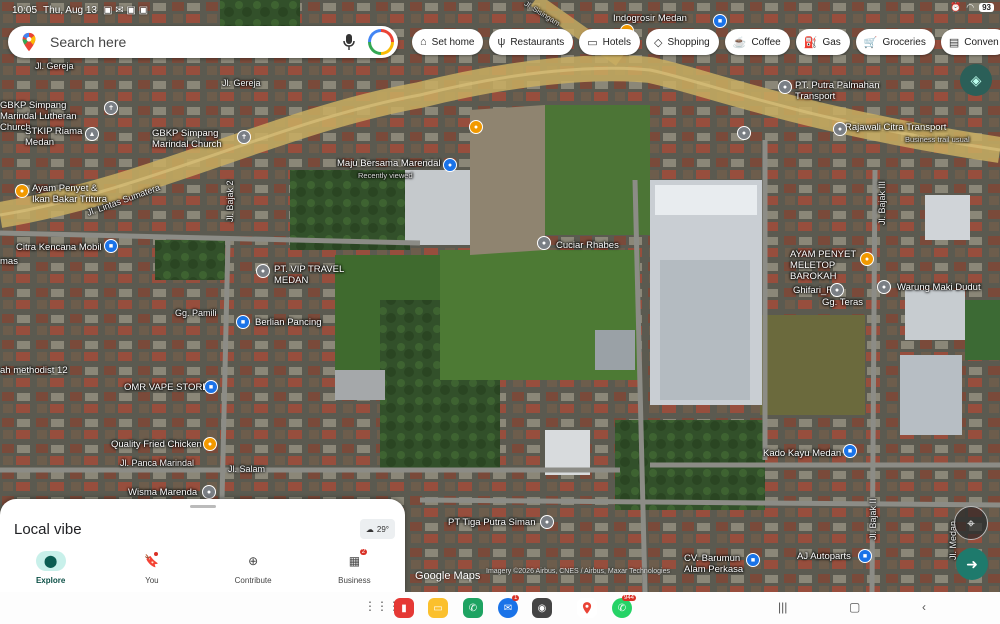  Describe the element at coordinates (314, 275) in the screenshot. I see `map-label: PT. VIP TRAVEL MEDAN` at that location.